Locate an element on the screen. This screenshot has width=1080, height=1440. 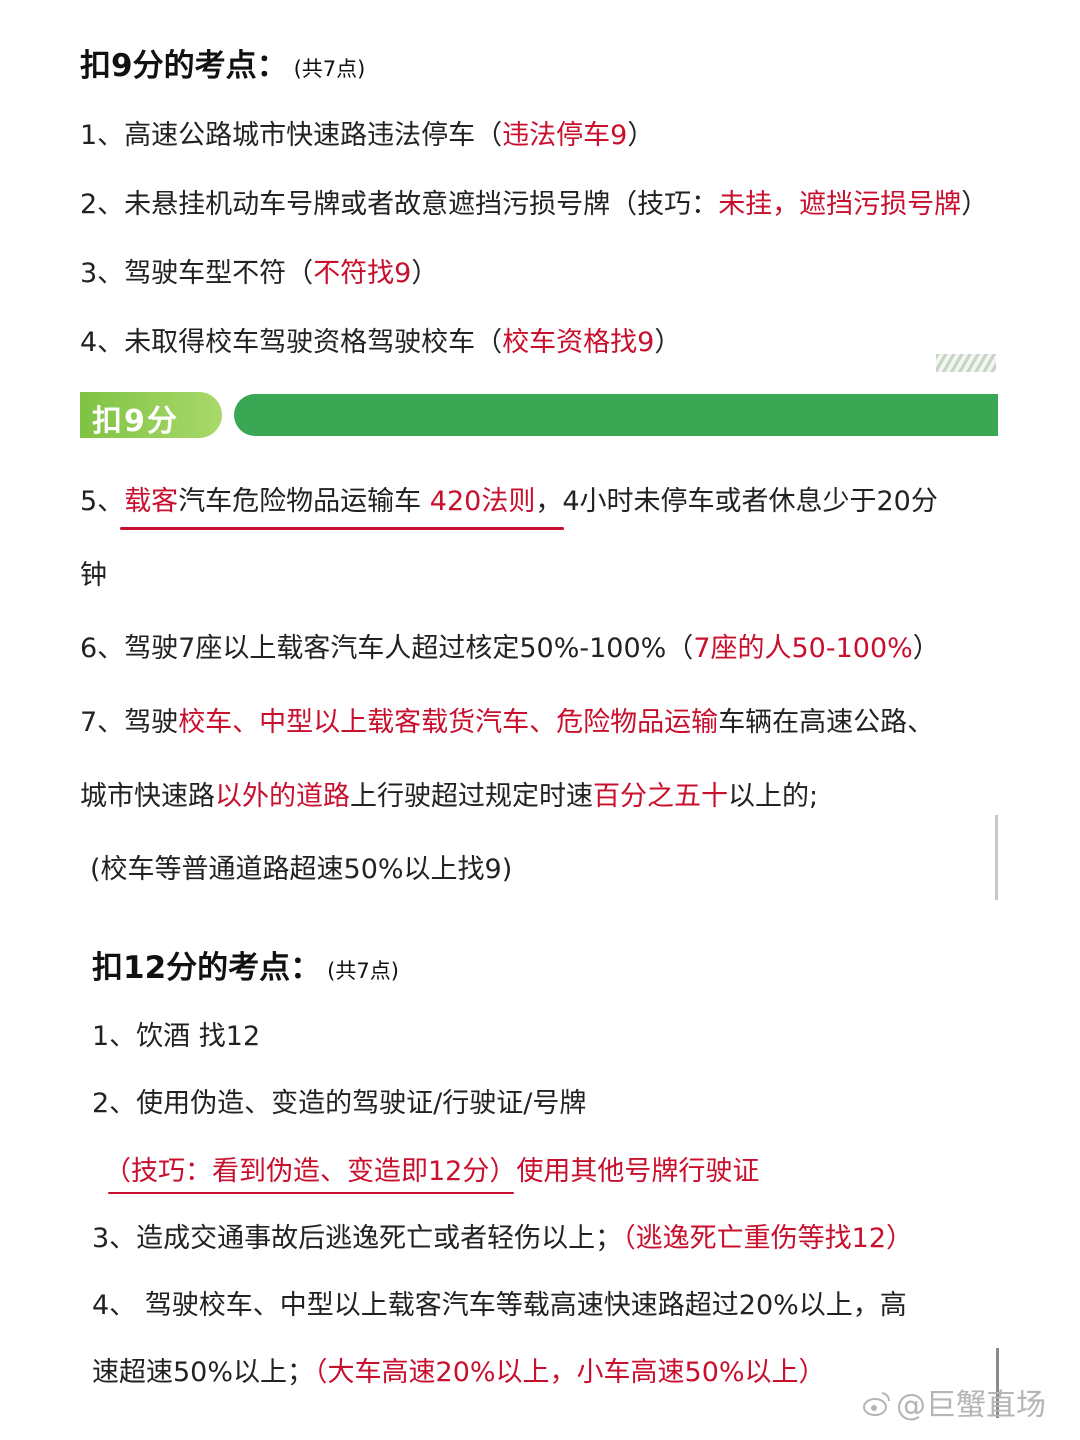
section-9-item-7: 7、驾驶校车、中型以上载客载货汽车、危险物品运输车辆在高速公路、 is located at coordinates (507, 723).